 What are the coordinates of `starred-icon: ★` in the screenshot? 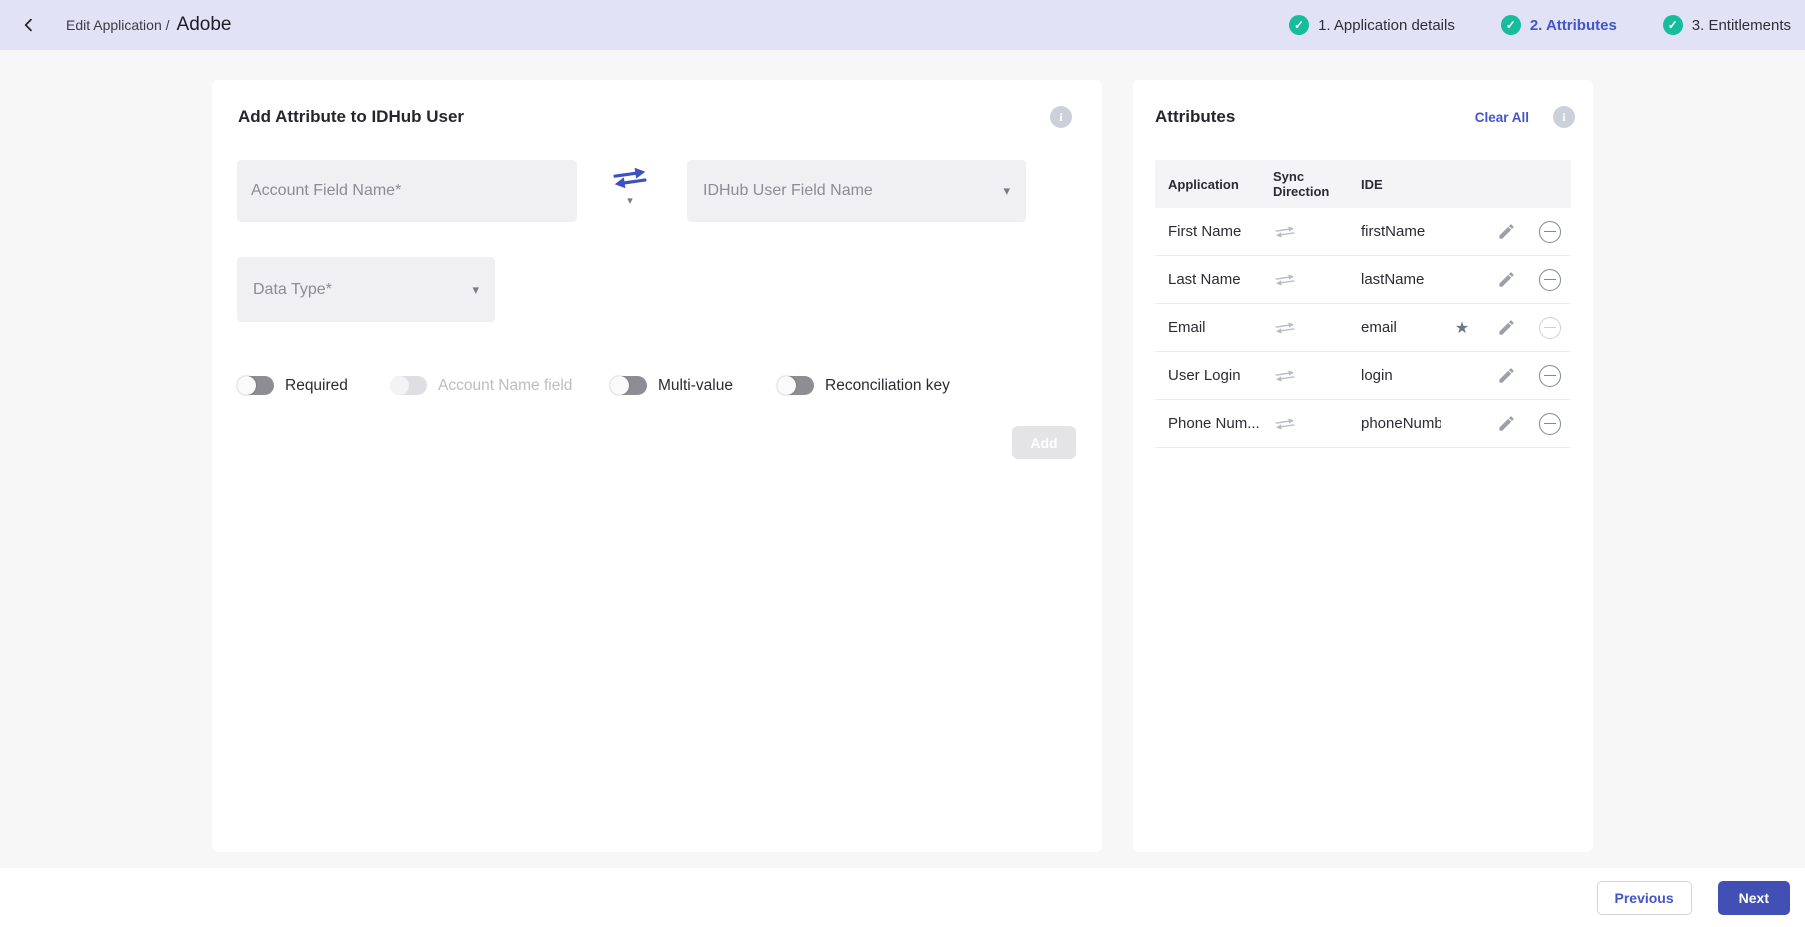 It's located at (1462, 328).